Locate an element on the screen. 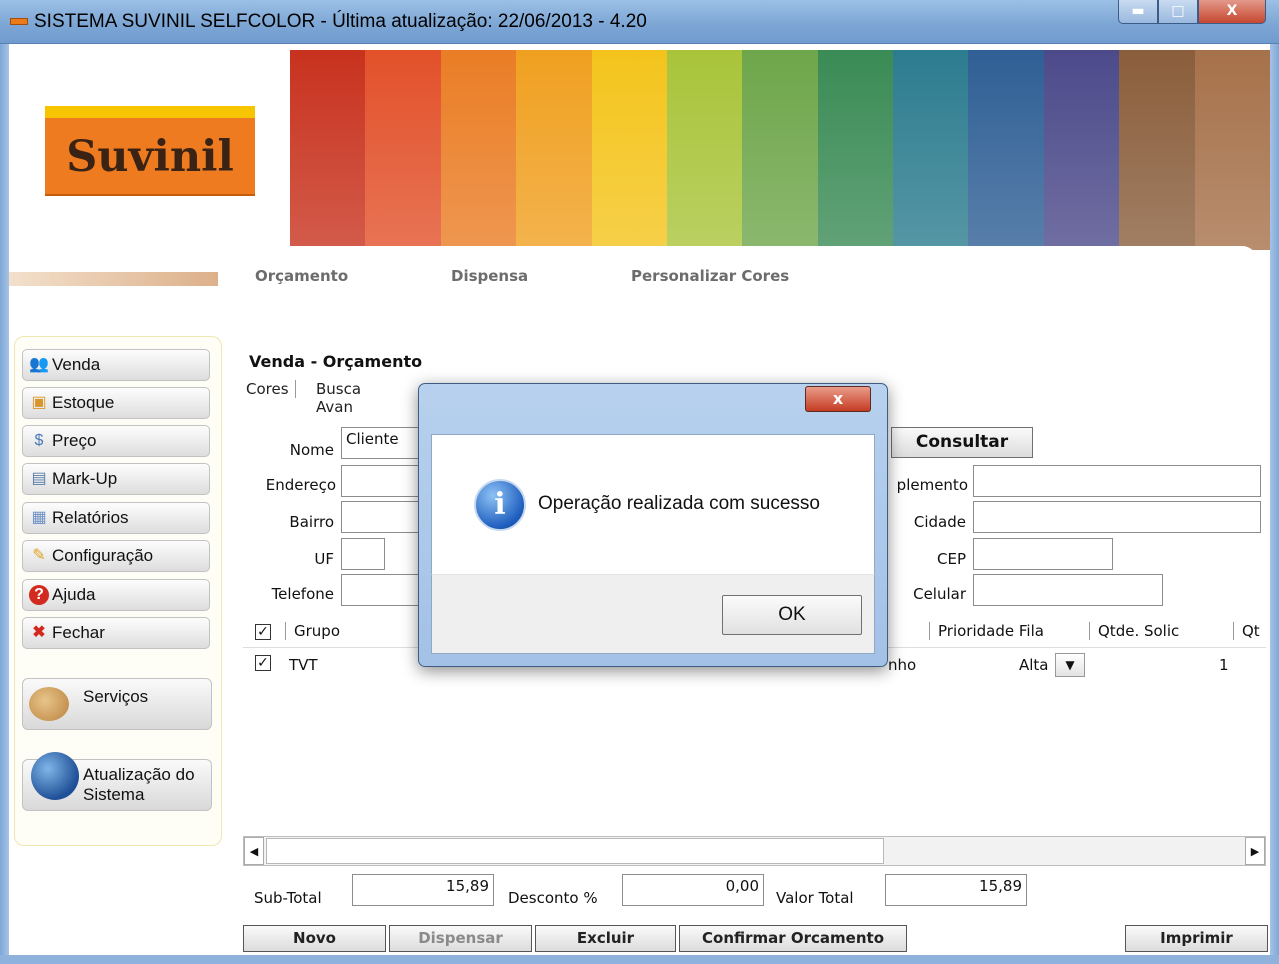 Image resolution: width=1279 pixels, height=964 pixels. uf-label: UF is located at coordinates (324, 559).